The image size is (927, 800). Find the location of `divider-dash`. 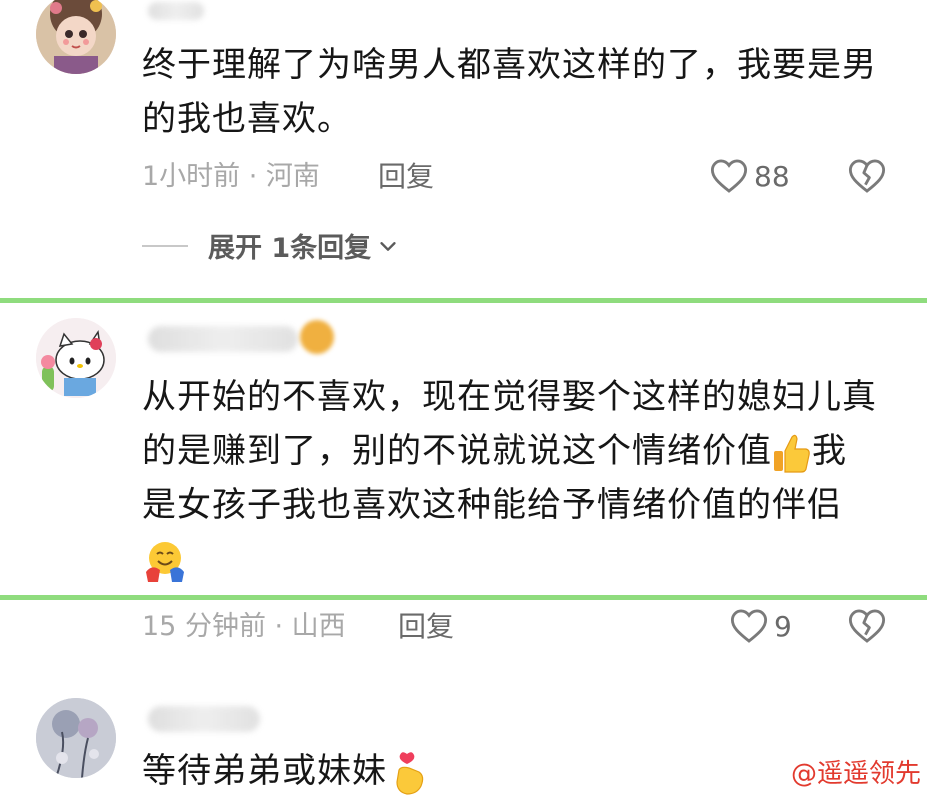

divider-dash is located at coordinates (165, 245).